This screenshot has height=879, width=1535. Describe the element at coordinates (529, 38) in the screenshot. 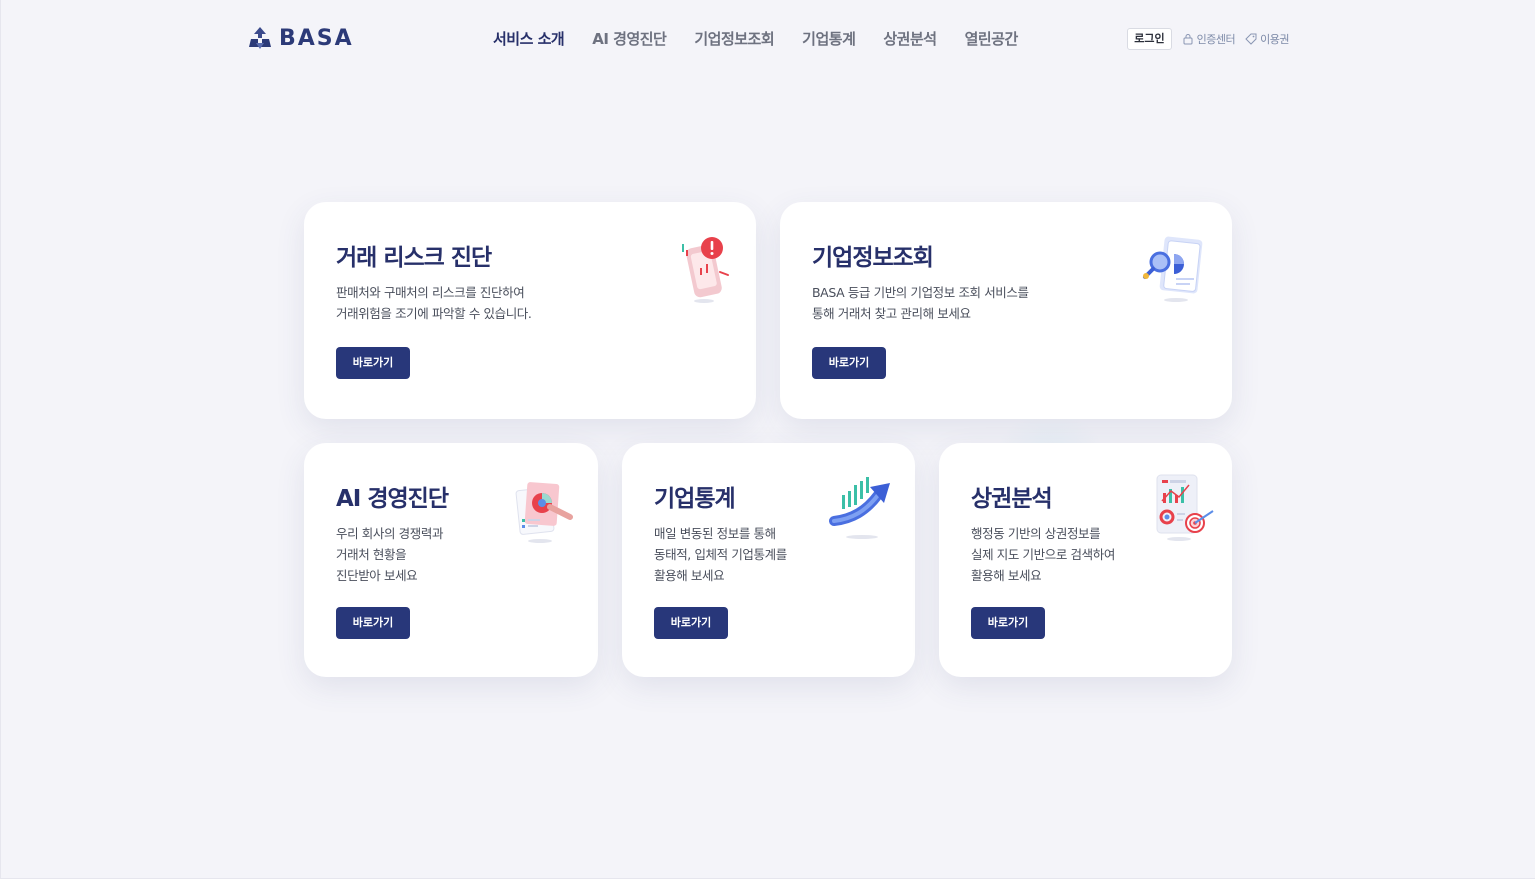

I see `nav-service-intro: 서비스 소개` at that location.